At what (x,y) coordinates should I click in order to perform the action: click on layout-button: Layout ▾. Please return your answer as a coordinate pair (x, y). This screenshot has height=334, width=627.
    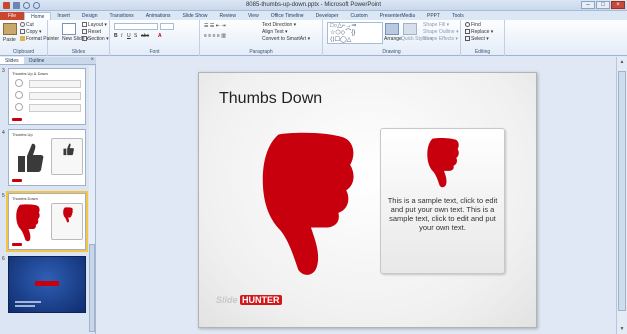
    Looking at the image, I should click on (94, 25).